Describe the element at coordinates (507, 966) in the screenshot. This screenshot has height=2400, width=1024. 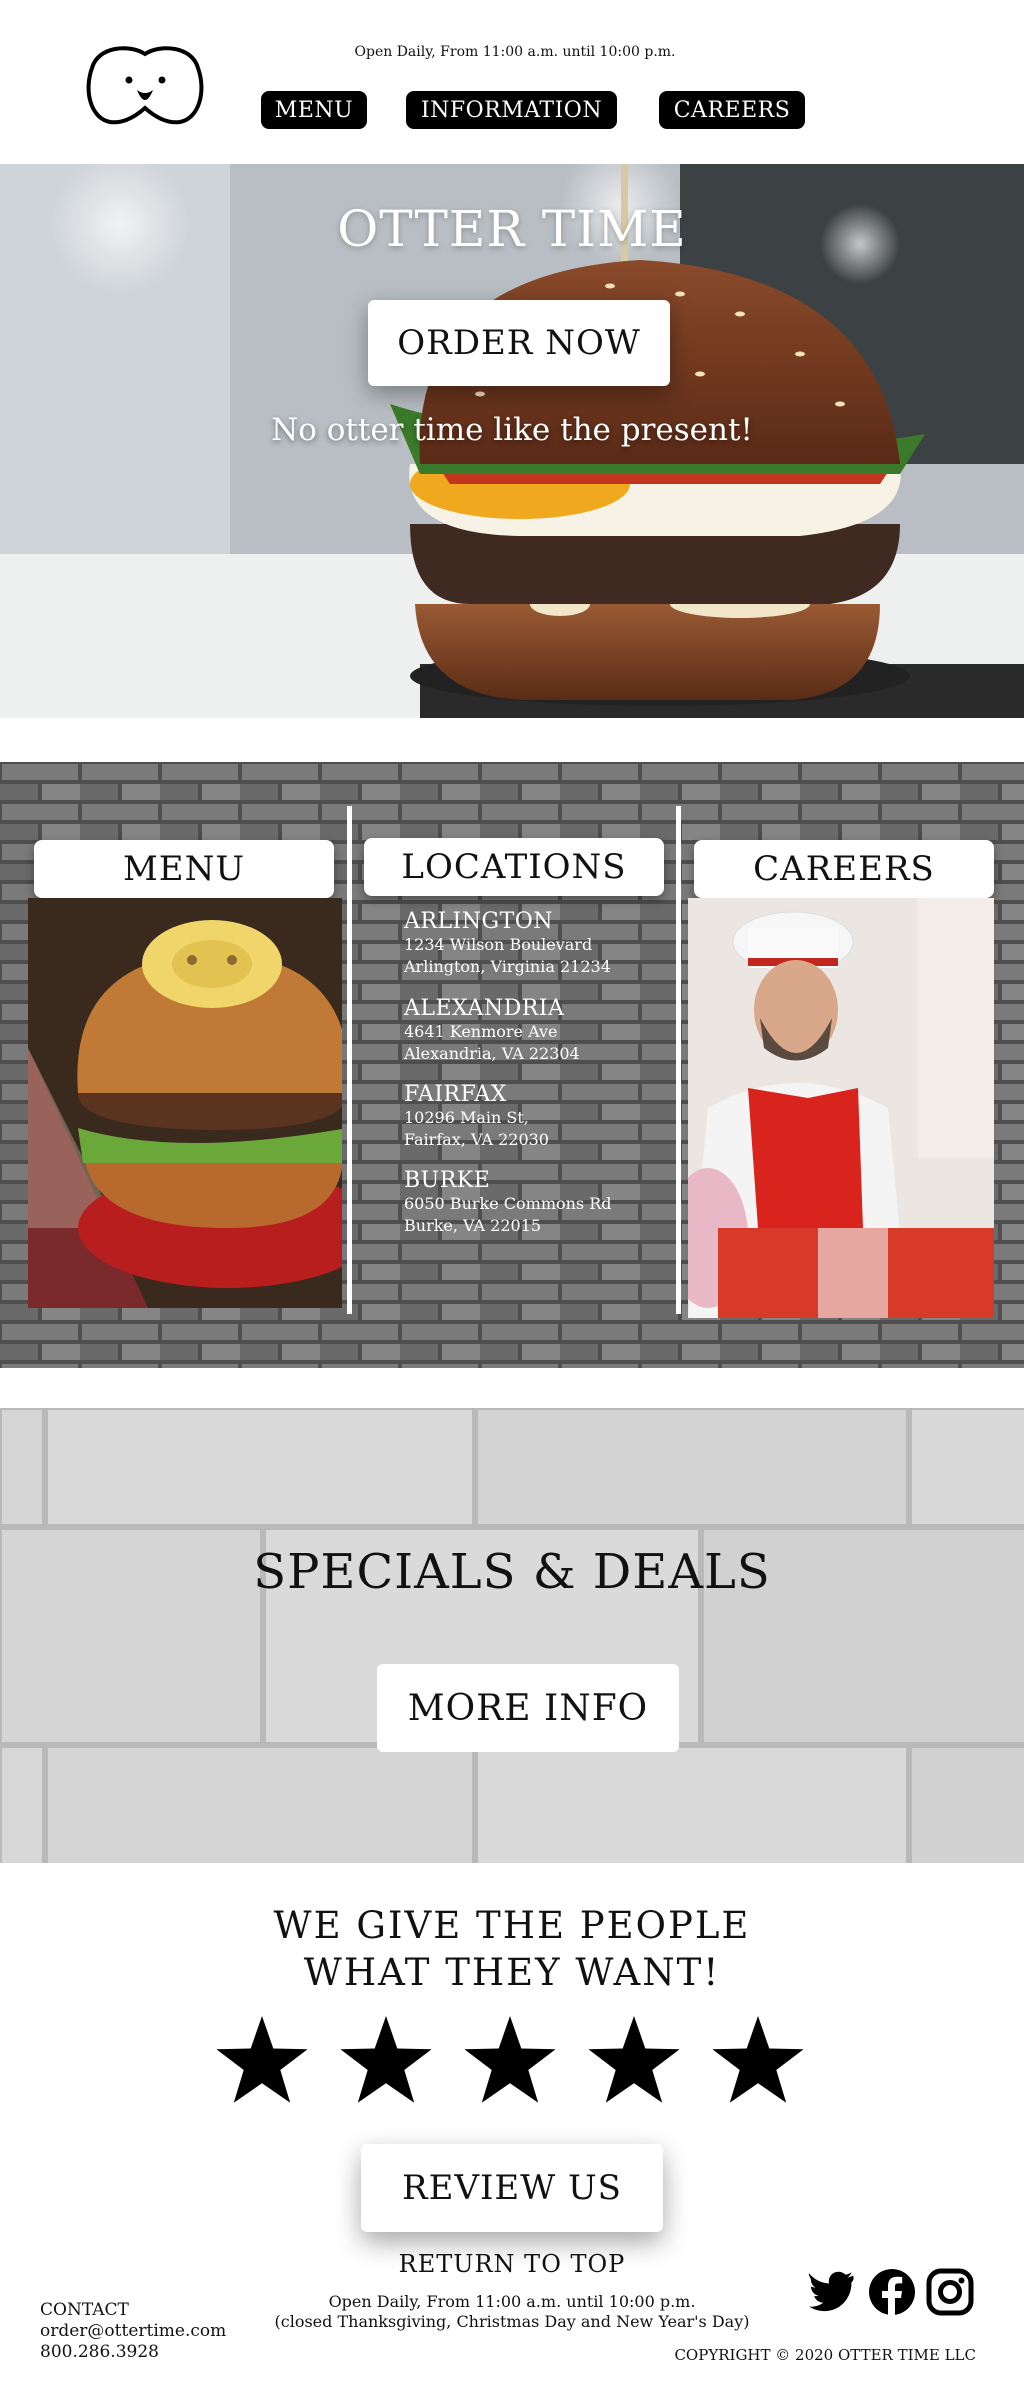
I see `location-city: Arlington, Virginia 21234` at that location.